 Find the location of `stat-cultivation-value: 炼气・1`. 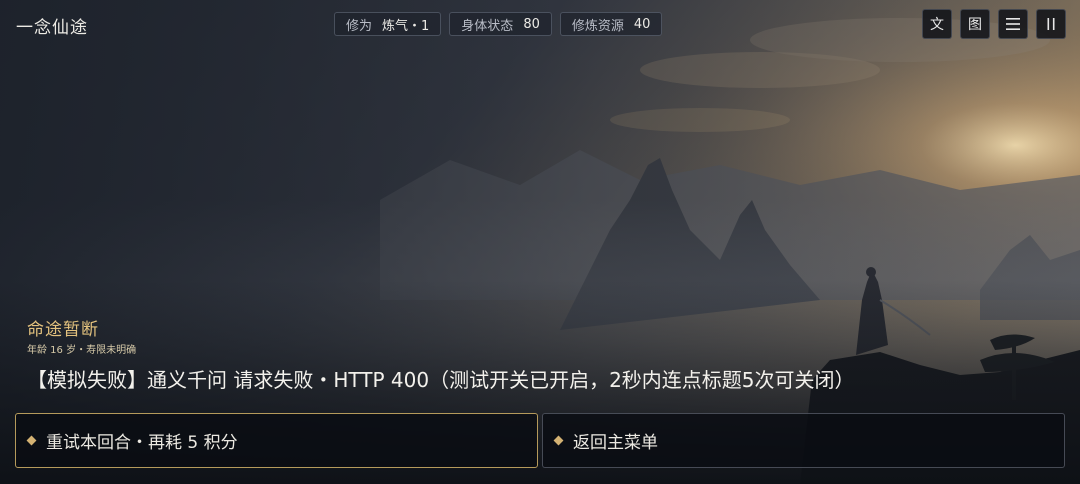

stat-cultivation-value: 炼气・1 is located at coordinates (406, 26).